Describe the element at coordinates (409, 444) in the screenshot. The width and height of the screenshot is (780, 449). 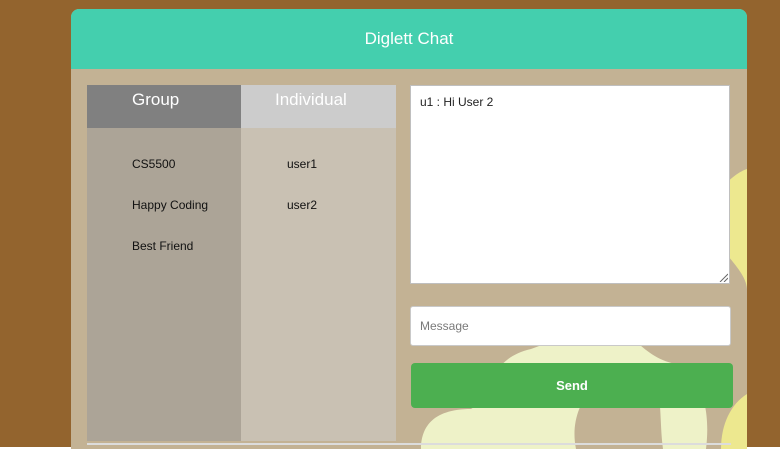
I see `panel-divider` at that location.